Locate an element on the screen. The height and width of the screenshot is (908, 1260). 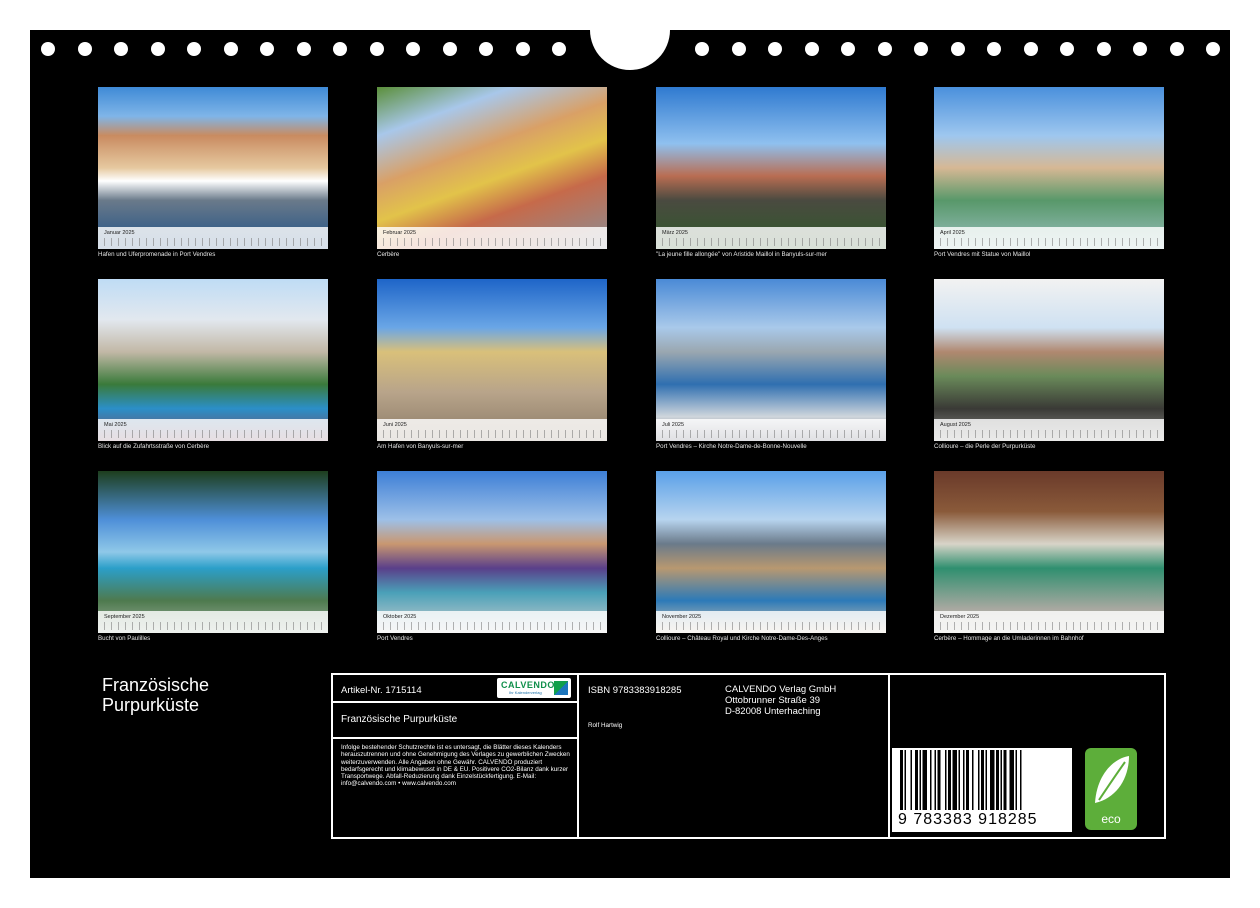
month-caption: Blick auf die Zufahrtsstraße von Cerbère is located at coordinates (154, 446).